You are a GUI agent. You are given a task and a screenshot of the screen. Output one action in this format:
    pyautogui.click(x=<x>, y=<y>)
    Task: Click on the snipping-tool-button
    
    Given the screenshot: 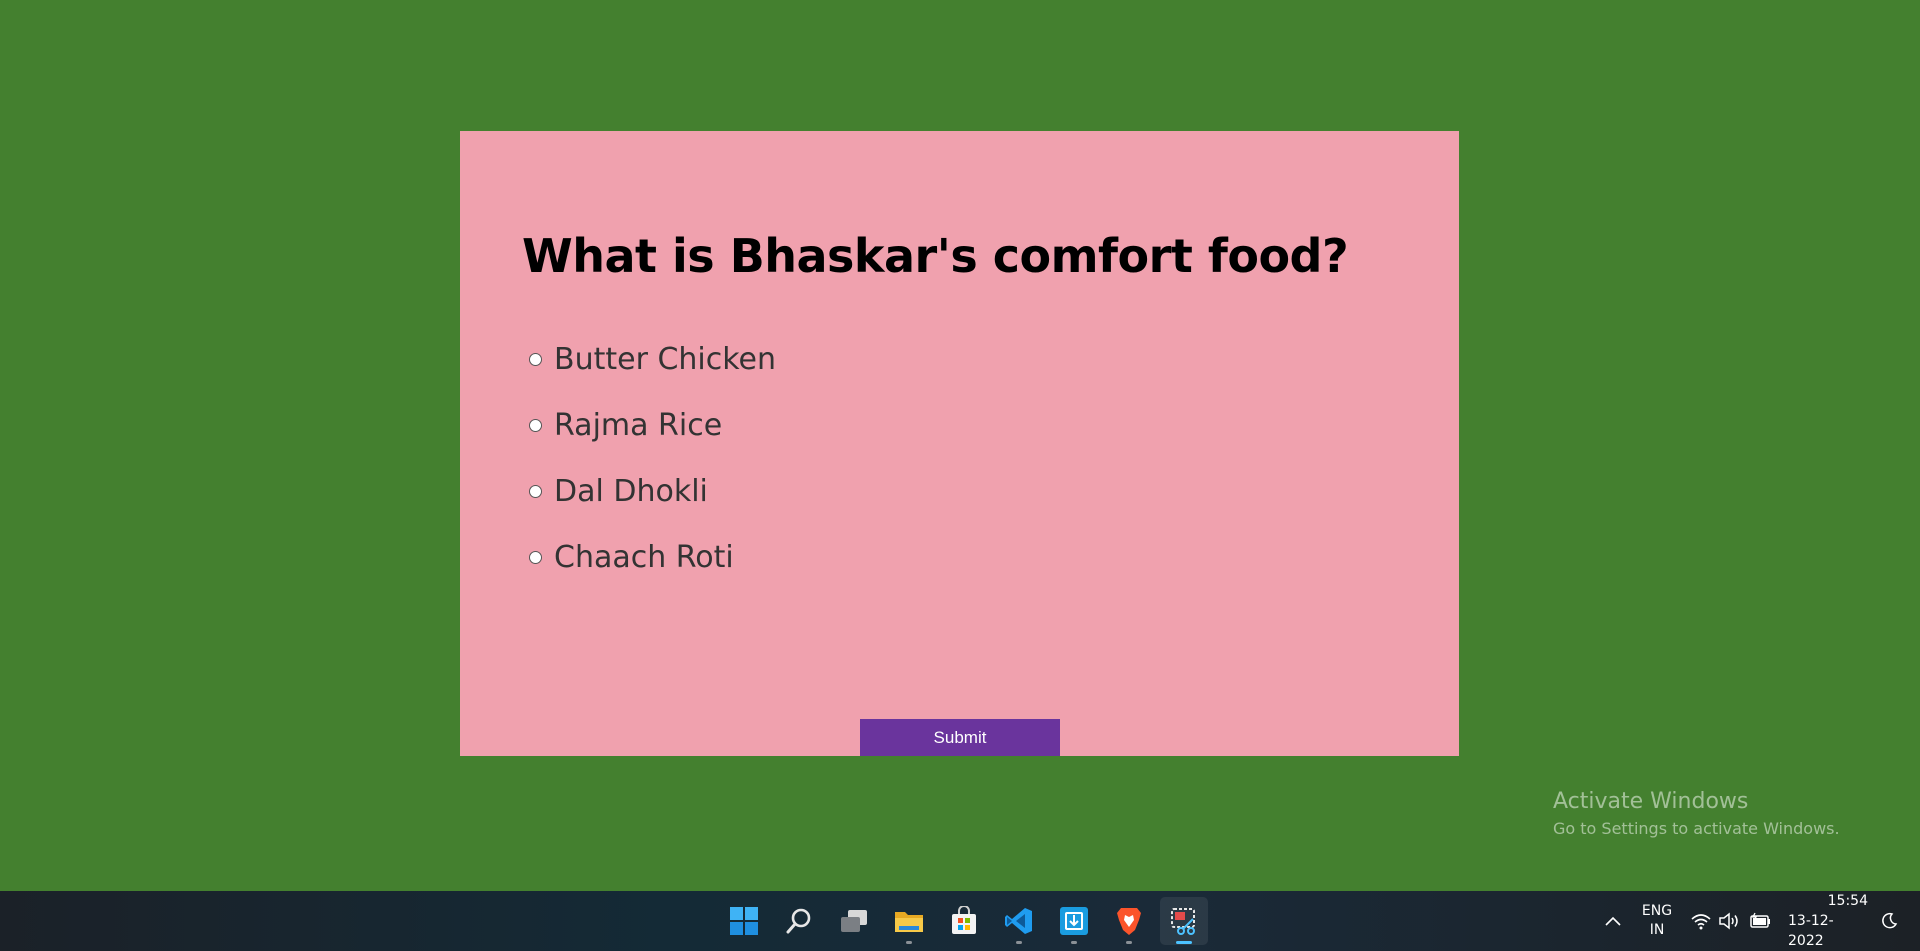 What is the action you would take?
    pyautogui.click(x=1184, y=921)
    